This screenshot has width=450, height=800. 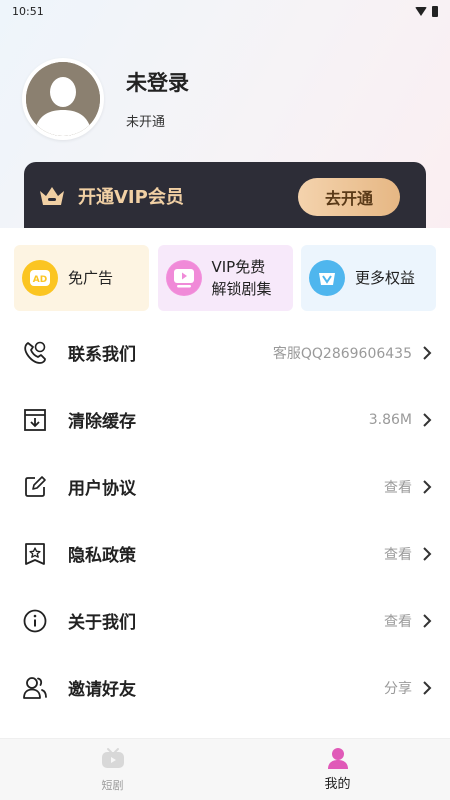 What do you see at coordinates (102, 690) in the screenshot?
I see `menu-label: 邀请好友` at bounding box center [102, 690].